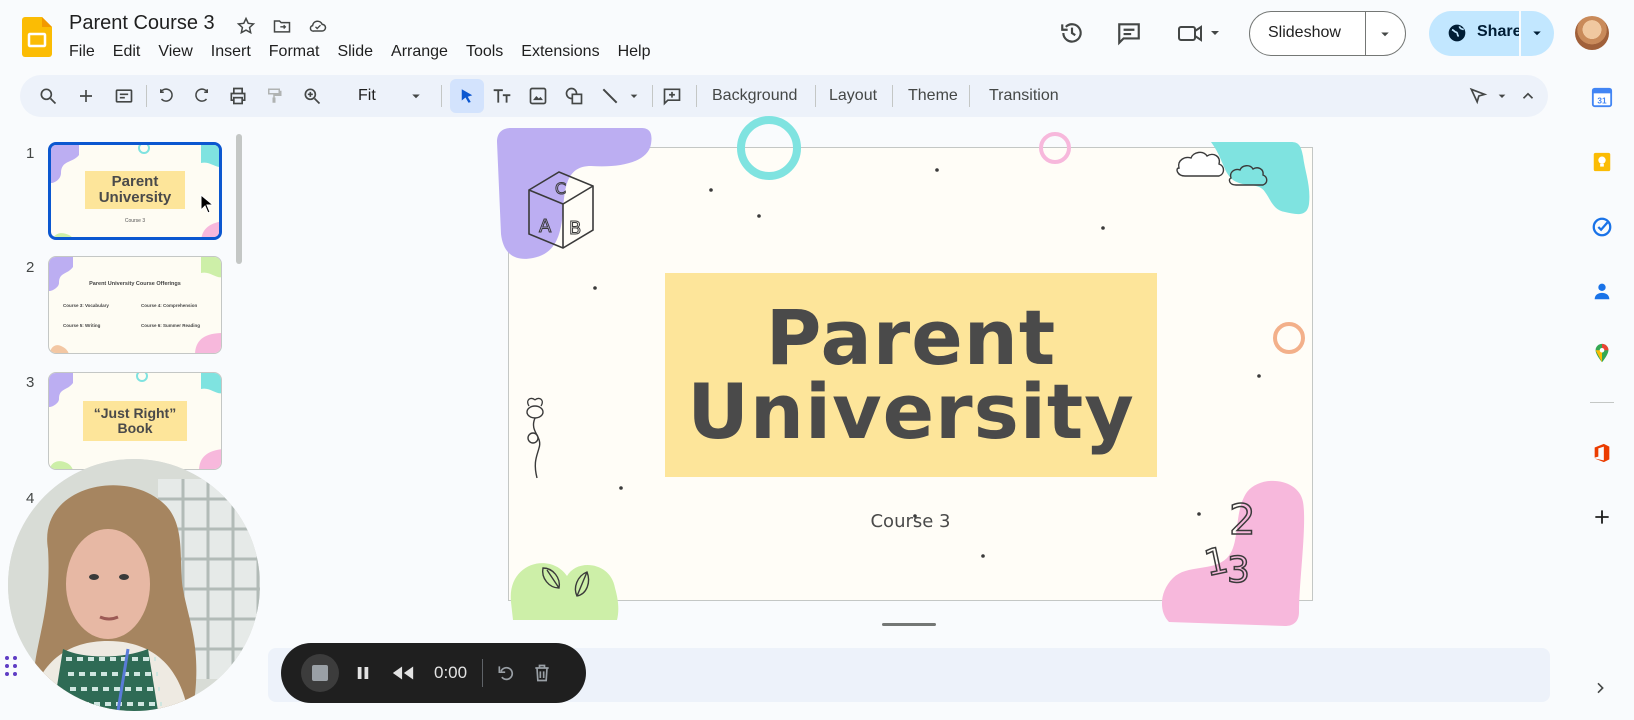  I want to click on pause-icon, so click(363, 673).